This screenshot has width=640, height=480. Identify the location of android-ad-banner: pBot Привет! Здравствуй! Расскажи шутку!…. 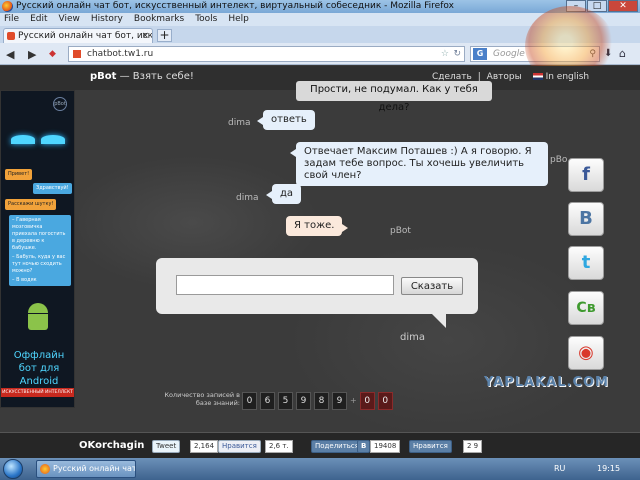
(37, 249).